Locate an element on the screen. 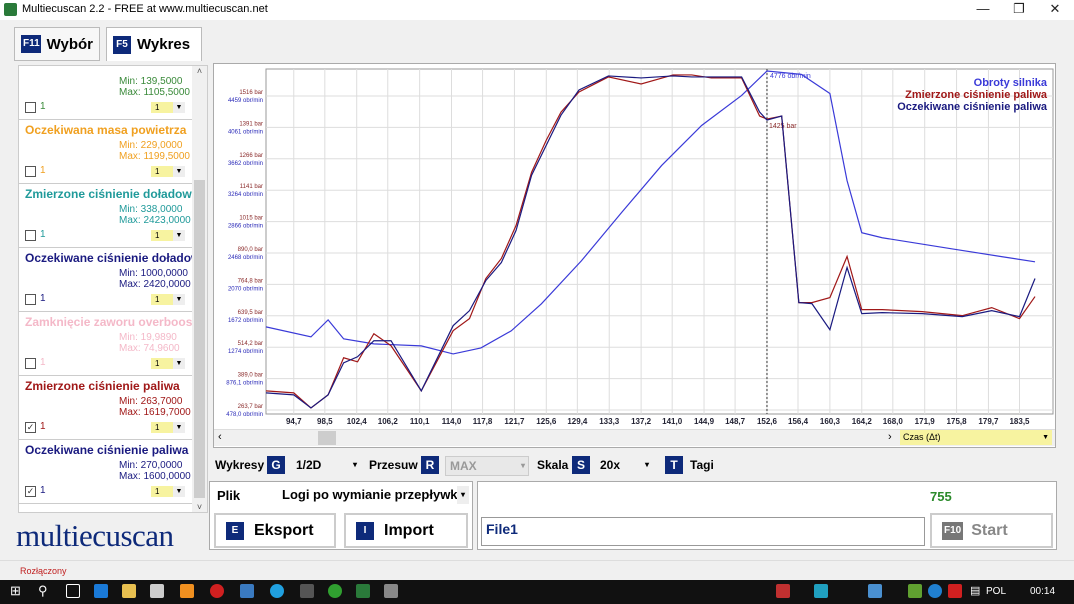 The image size is (1074, 604). x-tick-label: 133,3 is located at coordinates (609, 421).